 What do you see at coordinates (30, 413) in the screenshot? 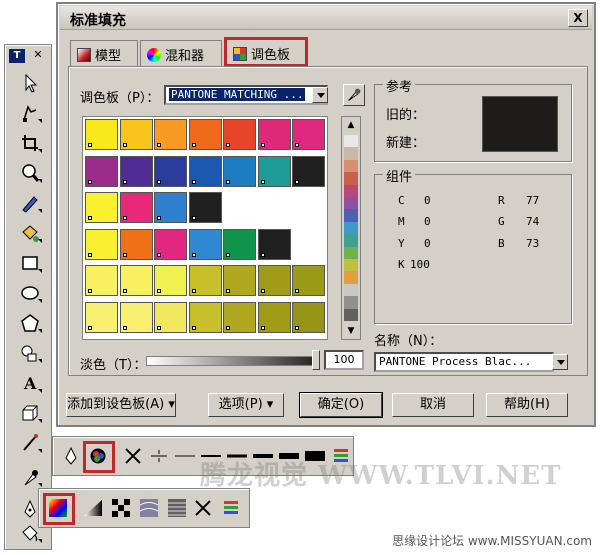
I see `table-tool-icon` at bounding box center [30, 413].